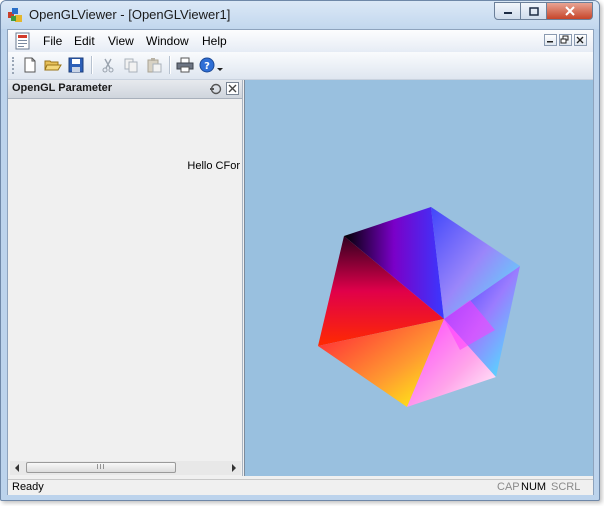 This screenshot has height=506, width=604. I want to click on copy-button, so click(131, 65).